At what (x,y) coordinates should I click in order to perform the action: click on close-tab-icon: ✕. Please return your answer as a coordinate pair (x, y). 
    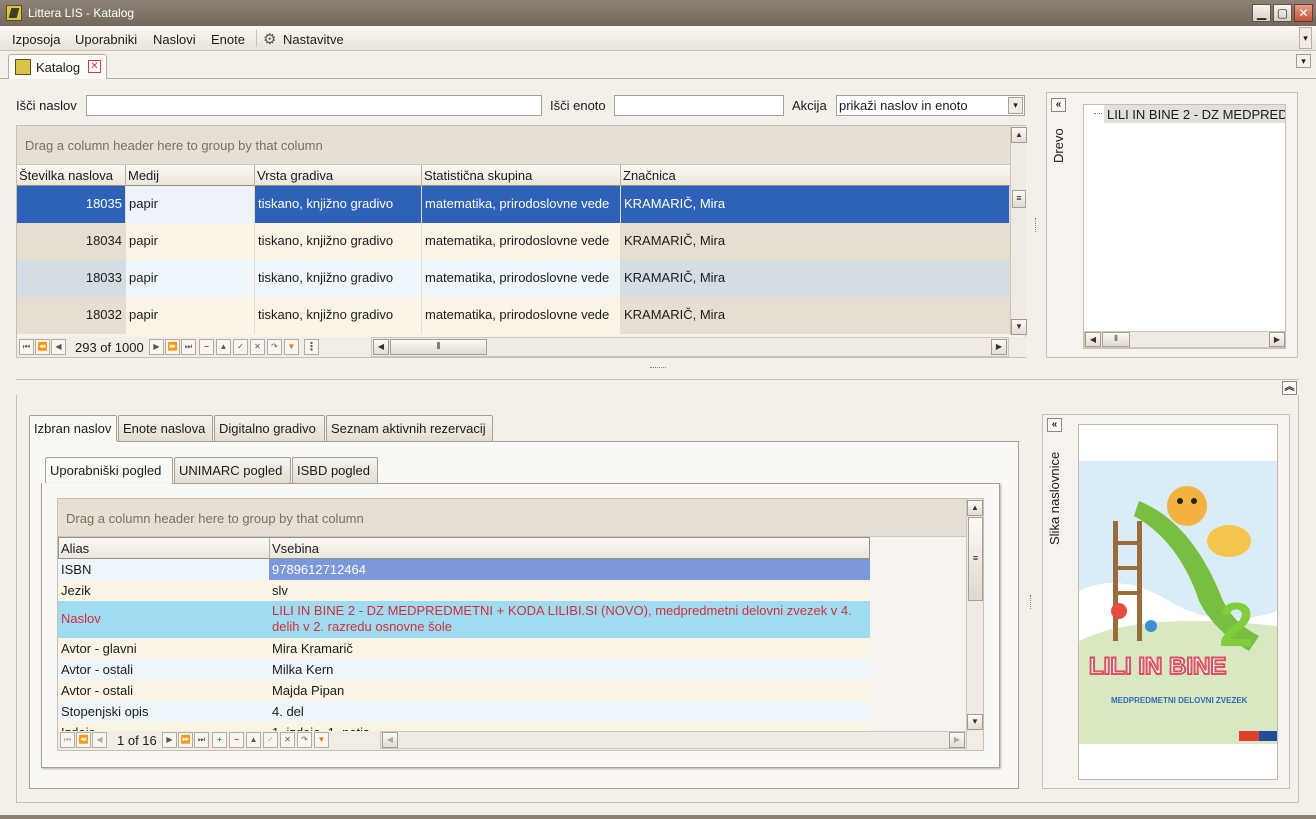
    Looking at the image, I should click on (94, 66).